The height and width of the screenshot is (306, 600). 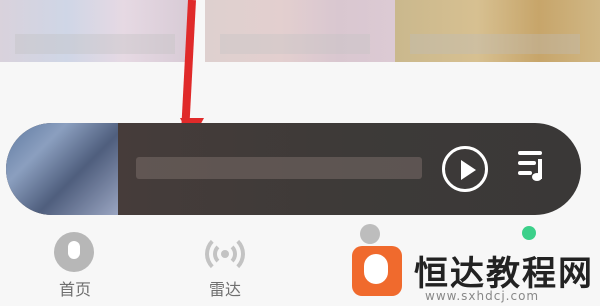 I want to click on tab-icon-partial, so click(x=370, y=234).